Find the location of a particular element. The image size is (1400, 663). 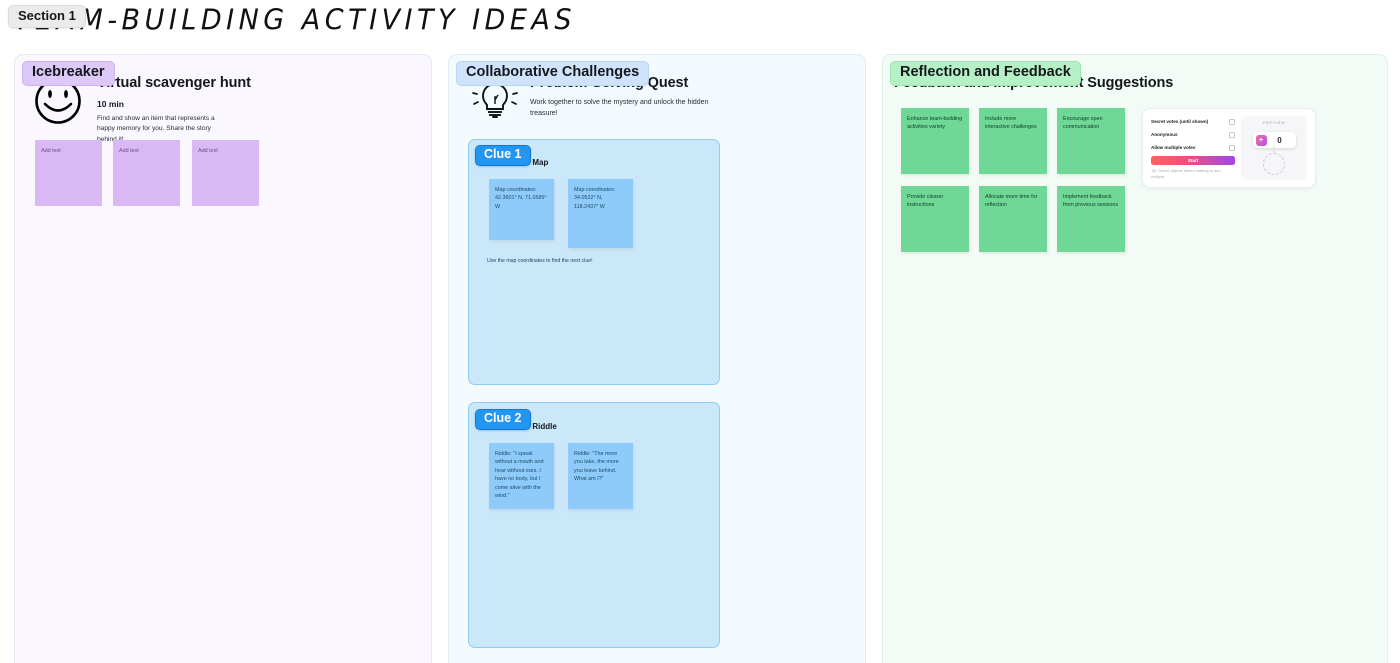

frame-chip-icebreaker: Icebreaker is located at coordinates (68, 73).